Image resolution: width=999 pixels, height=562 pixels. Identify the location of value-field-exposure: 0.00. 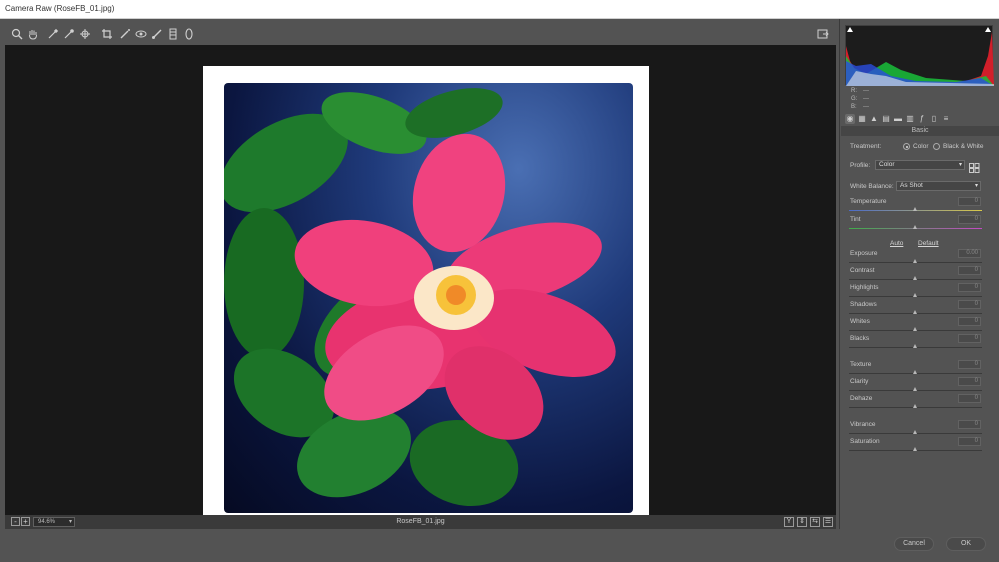
(969, 253).